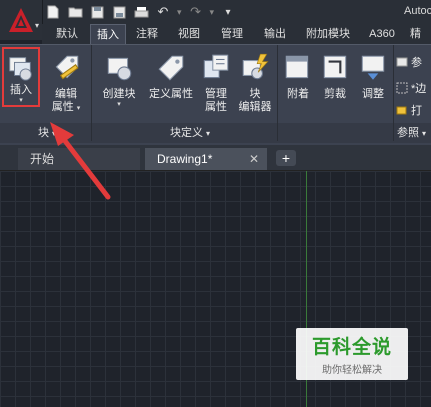 Image resolution: width=431 pixels, height=407 pixels. What do you see at coordinates (119, 69) in the screenshot?
I see `create-block-icon` at bounding box center [119, 69].